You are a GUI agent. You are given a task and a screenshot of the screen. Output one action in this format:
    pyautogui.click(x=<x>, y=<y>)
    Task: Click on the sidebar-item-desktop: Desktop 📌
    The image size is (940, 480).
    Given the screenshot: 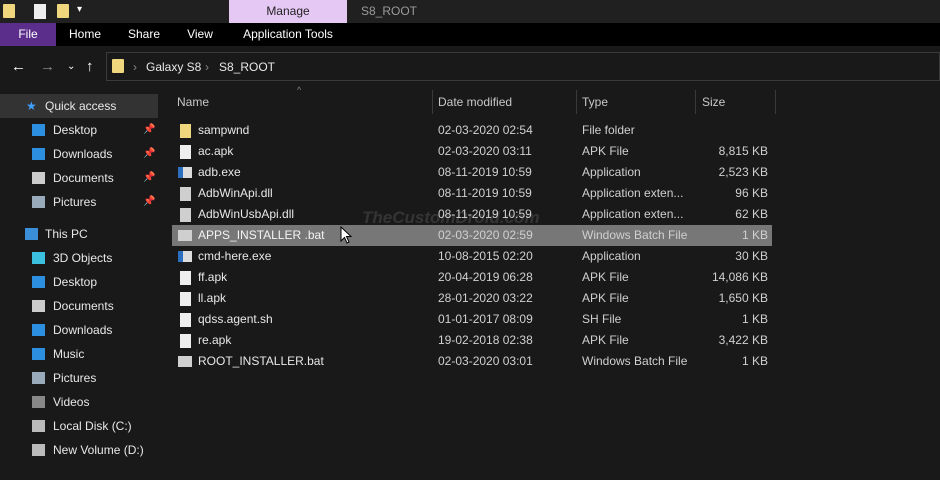 What is the action you would take?
    pyautogui.click(x=79, y=130)
    